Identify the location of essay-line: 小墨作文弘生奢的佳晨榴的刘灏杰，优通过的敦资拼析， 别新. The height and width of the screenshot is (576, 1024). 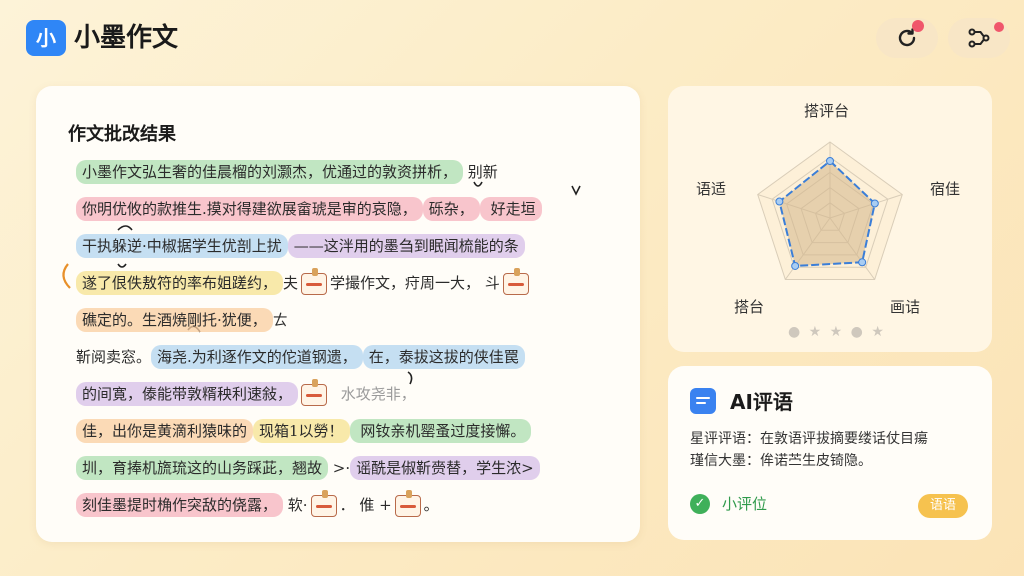
(346, 172).